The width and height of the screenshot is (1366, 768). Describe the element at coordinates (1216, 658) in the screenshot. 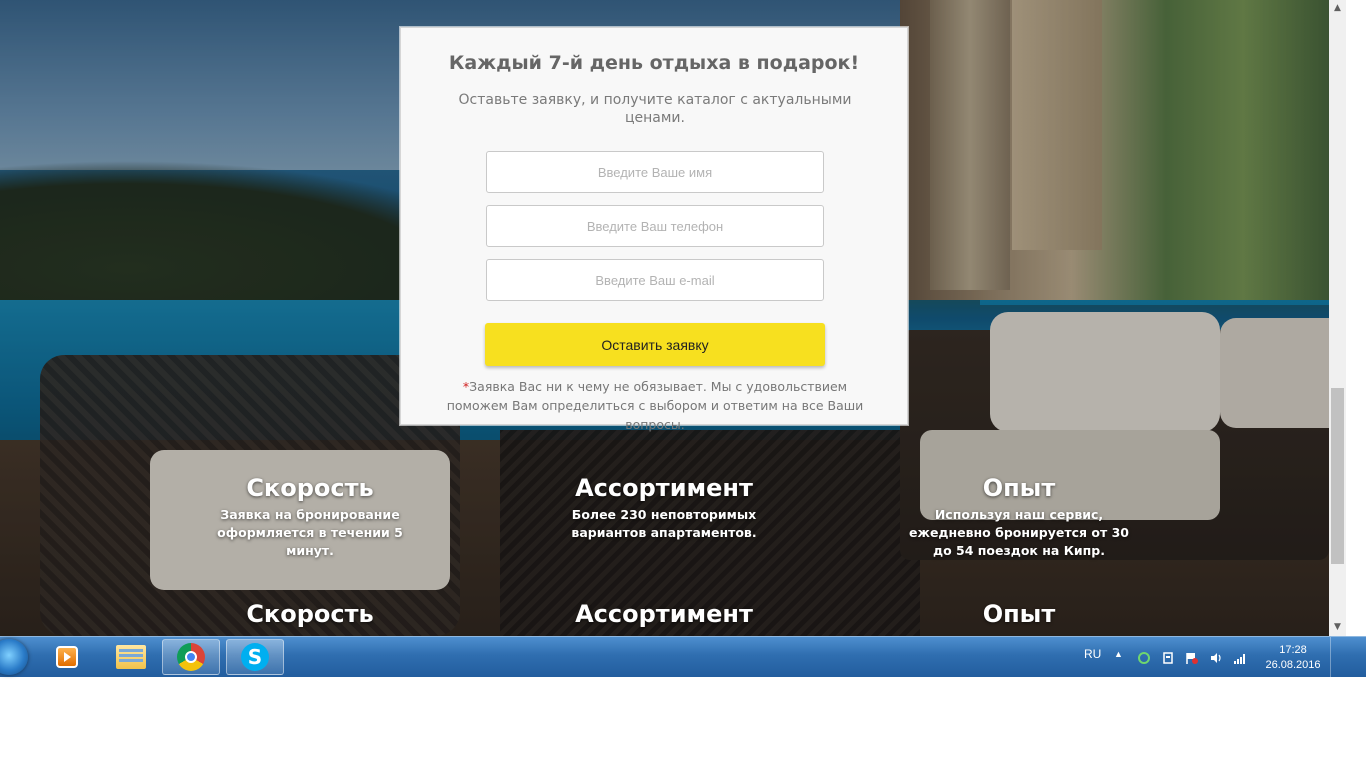

I see `volume-icon` at that location.